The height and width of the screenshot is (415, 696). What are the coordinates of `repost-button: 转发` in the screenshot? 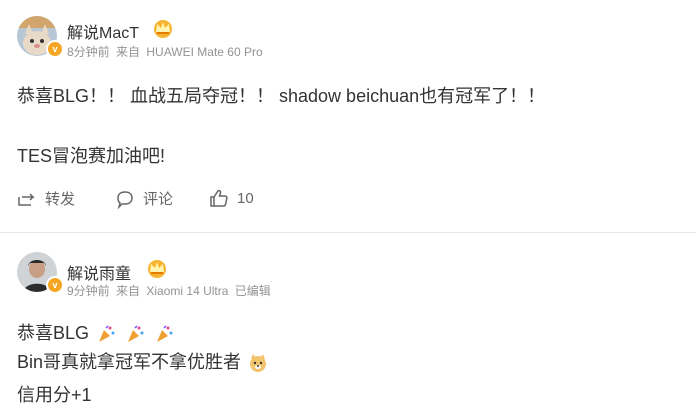 It's located at (46, 198).